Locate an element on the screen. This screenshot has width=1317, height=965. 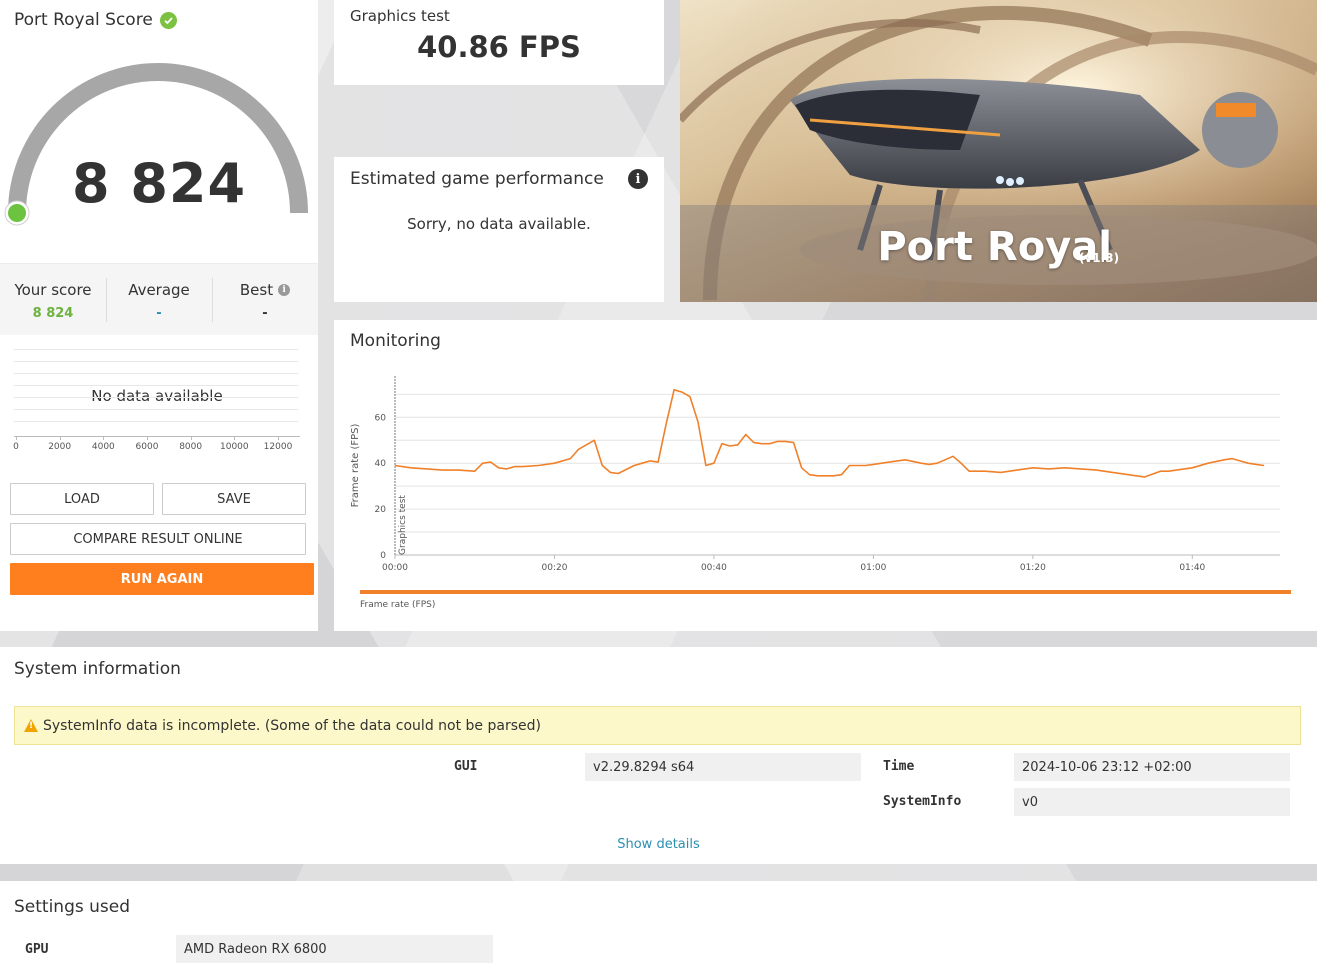
systeminfo-label: SystemInfo is located at coordinates (922, 801).